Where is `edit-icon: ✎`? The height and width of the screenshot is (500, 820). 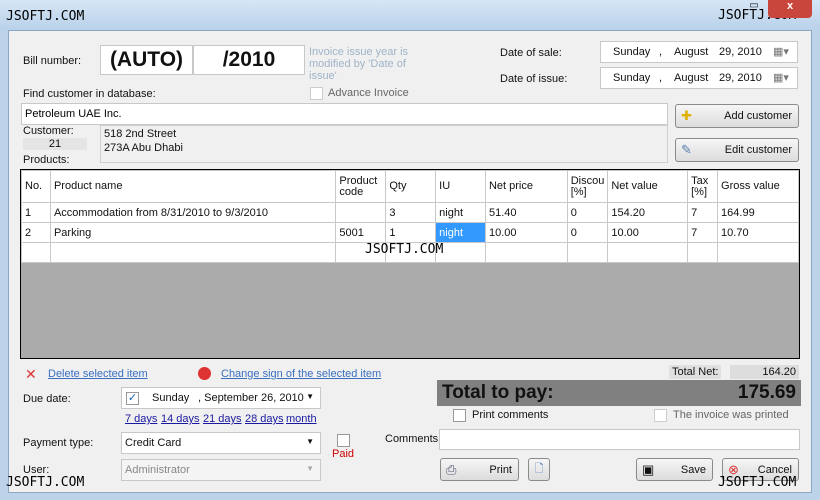 edit-icon: ✎ is located at coordinates (686, 149).